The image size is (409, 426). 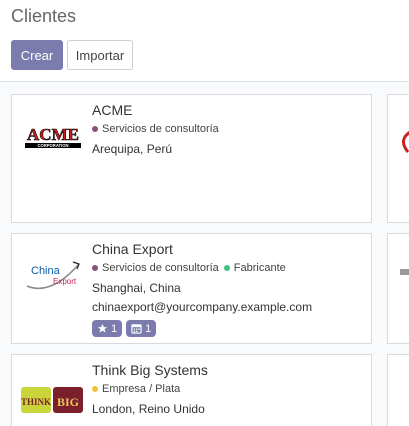 I want to click on meeting-badge: 1, so click(x=141, y=328).